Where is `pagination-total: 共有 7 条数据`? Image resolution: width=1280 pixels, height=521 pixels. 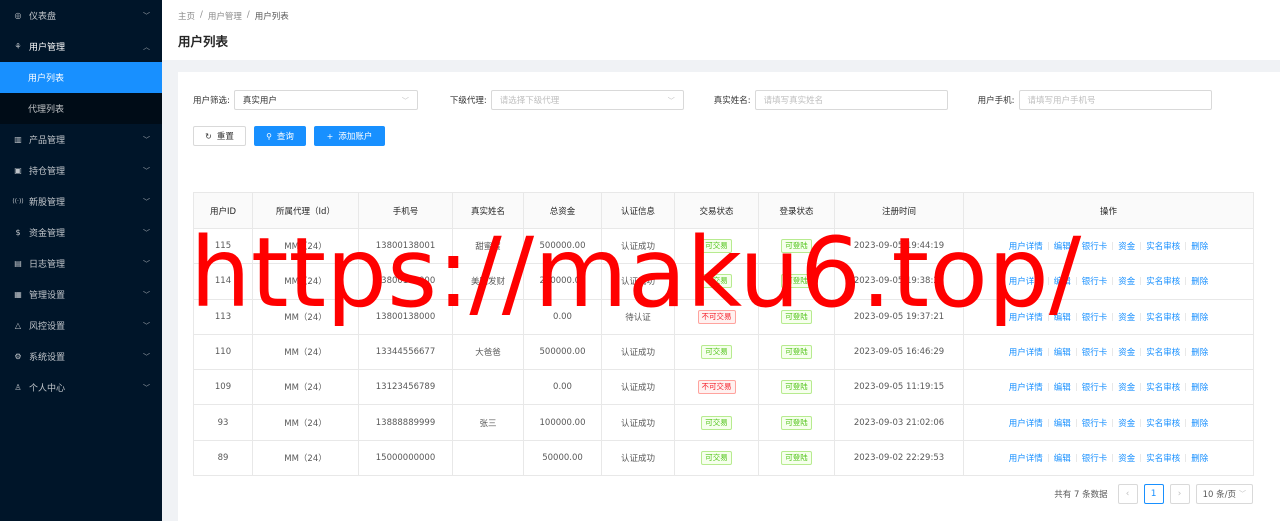
pagination-total: 共有 7 条数据 is located at coordinates (1081, 495).